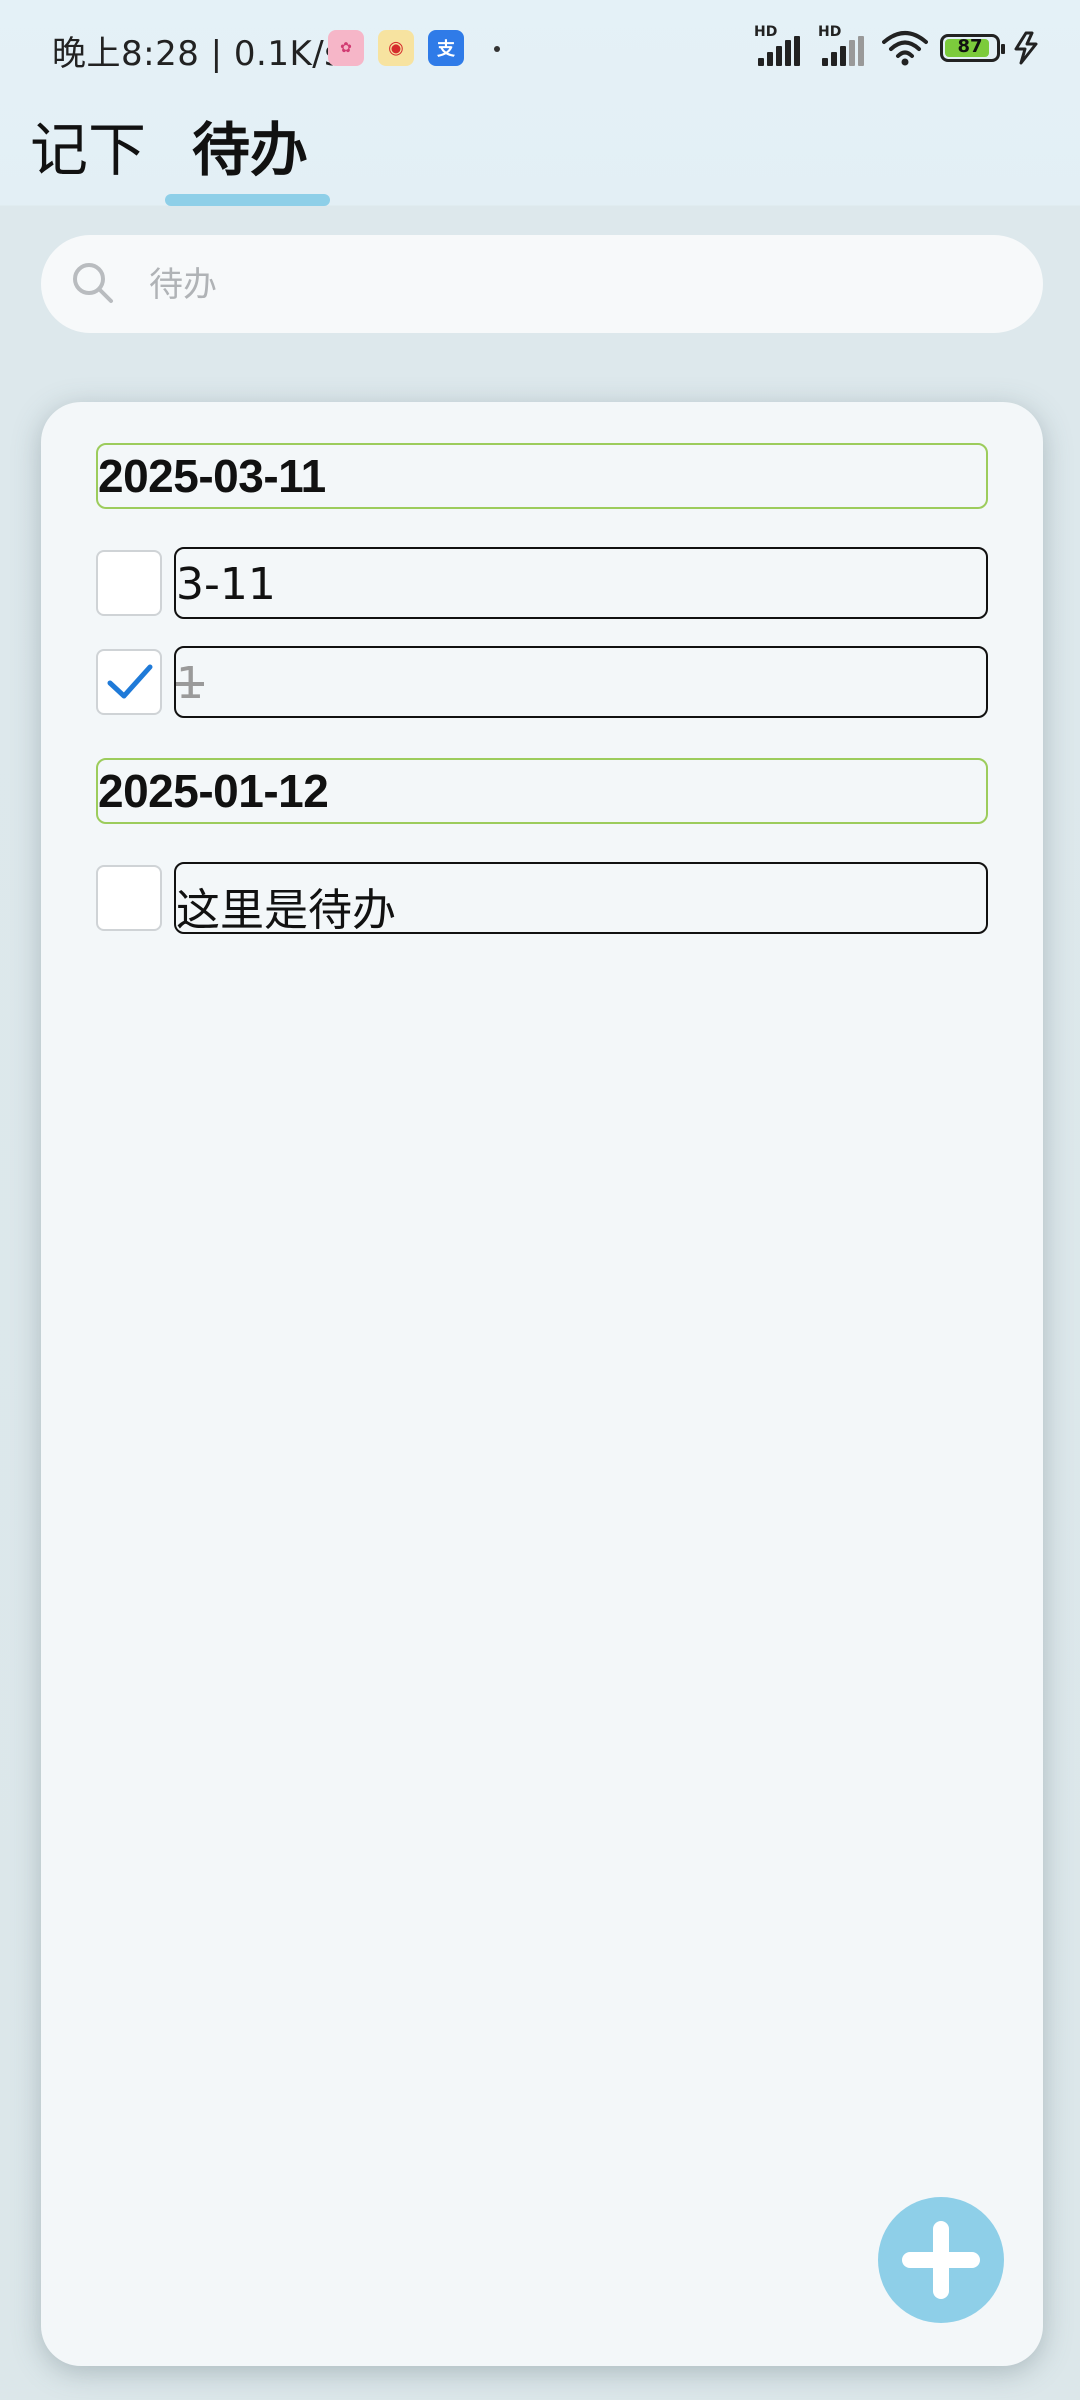 The width and height of the screenshot is (1080, 2400). I want to click on todo-text-field: 1, so click(581, 682).